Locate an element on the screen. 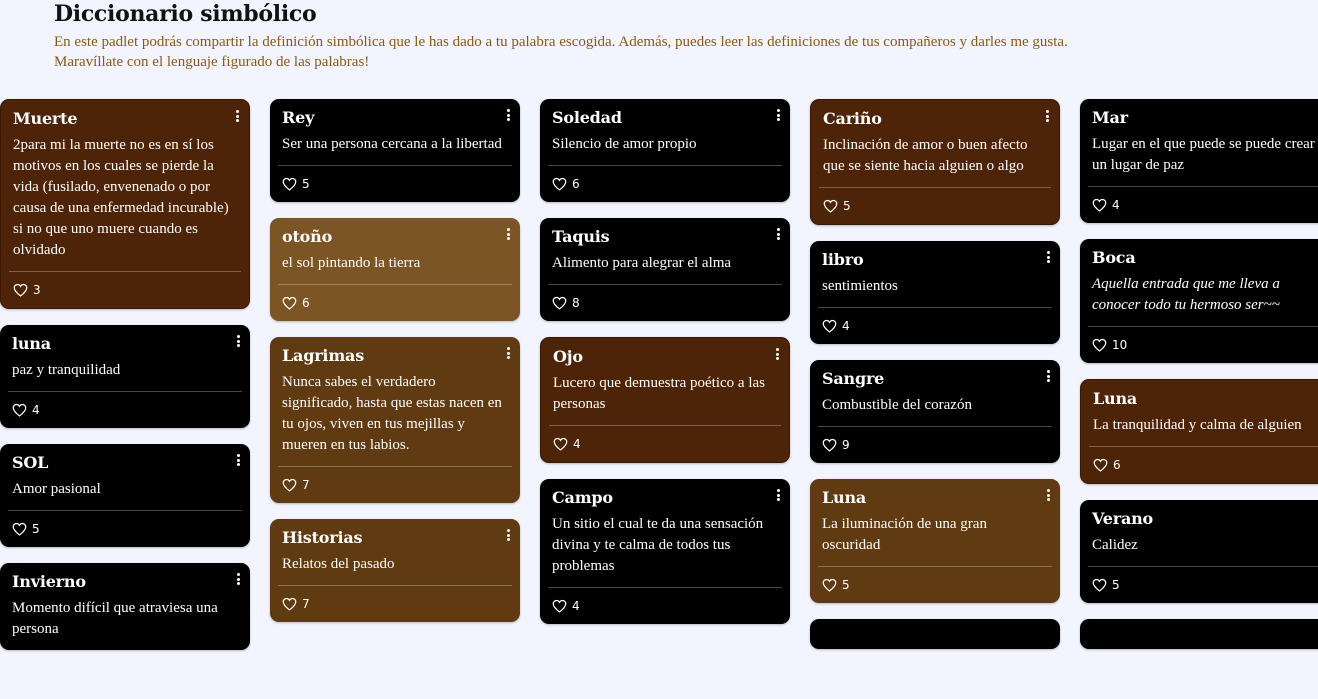 The height and width of the screenshot is (699, 1318). post-title: Soledad is located at coordinates (587, 117).